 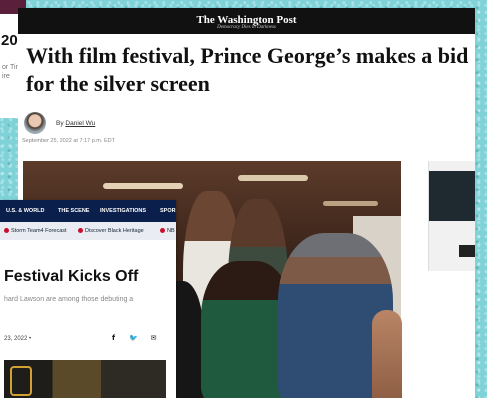 What do you see at coordinates (80, 231) in the screenshot?
I see `heritage-icon` at bounding box center [80, 231].